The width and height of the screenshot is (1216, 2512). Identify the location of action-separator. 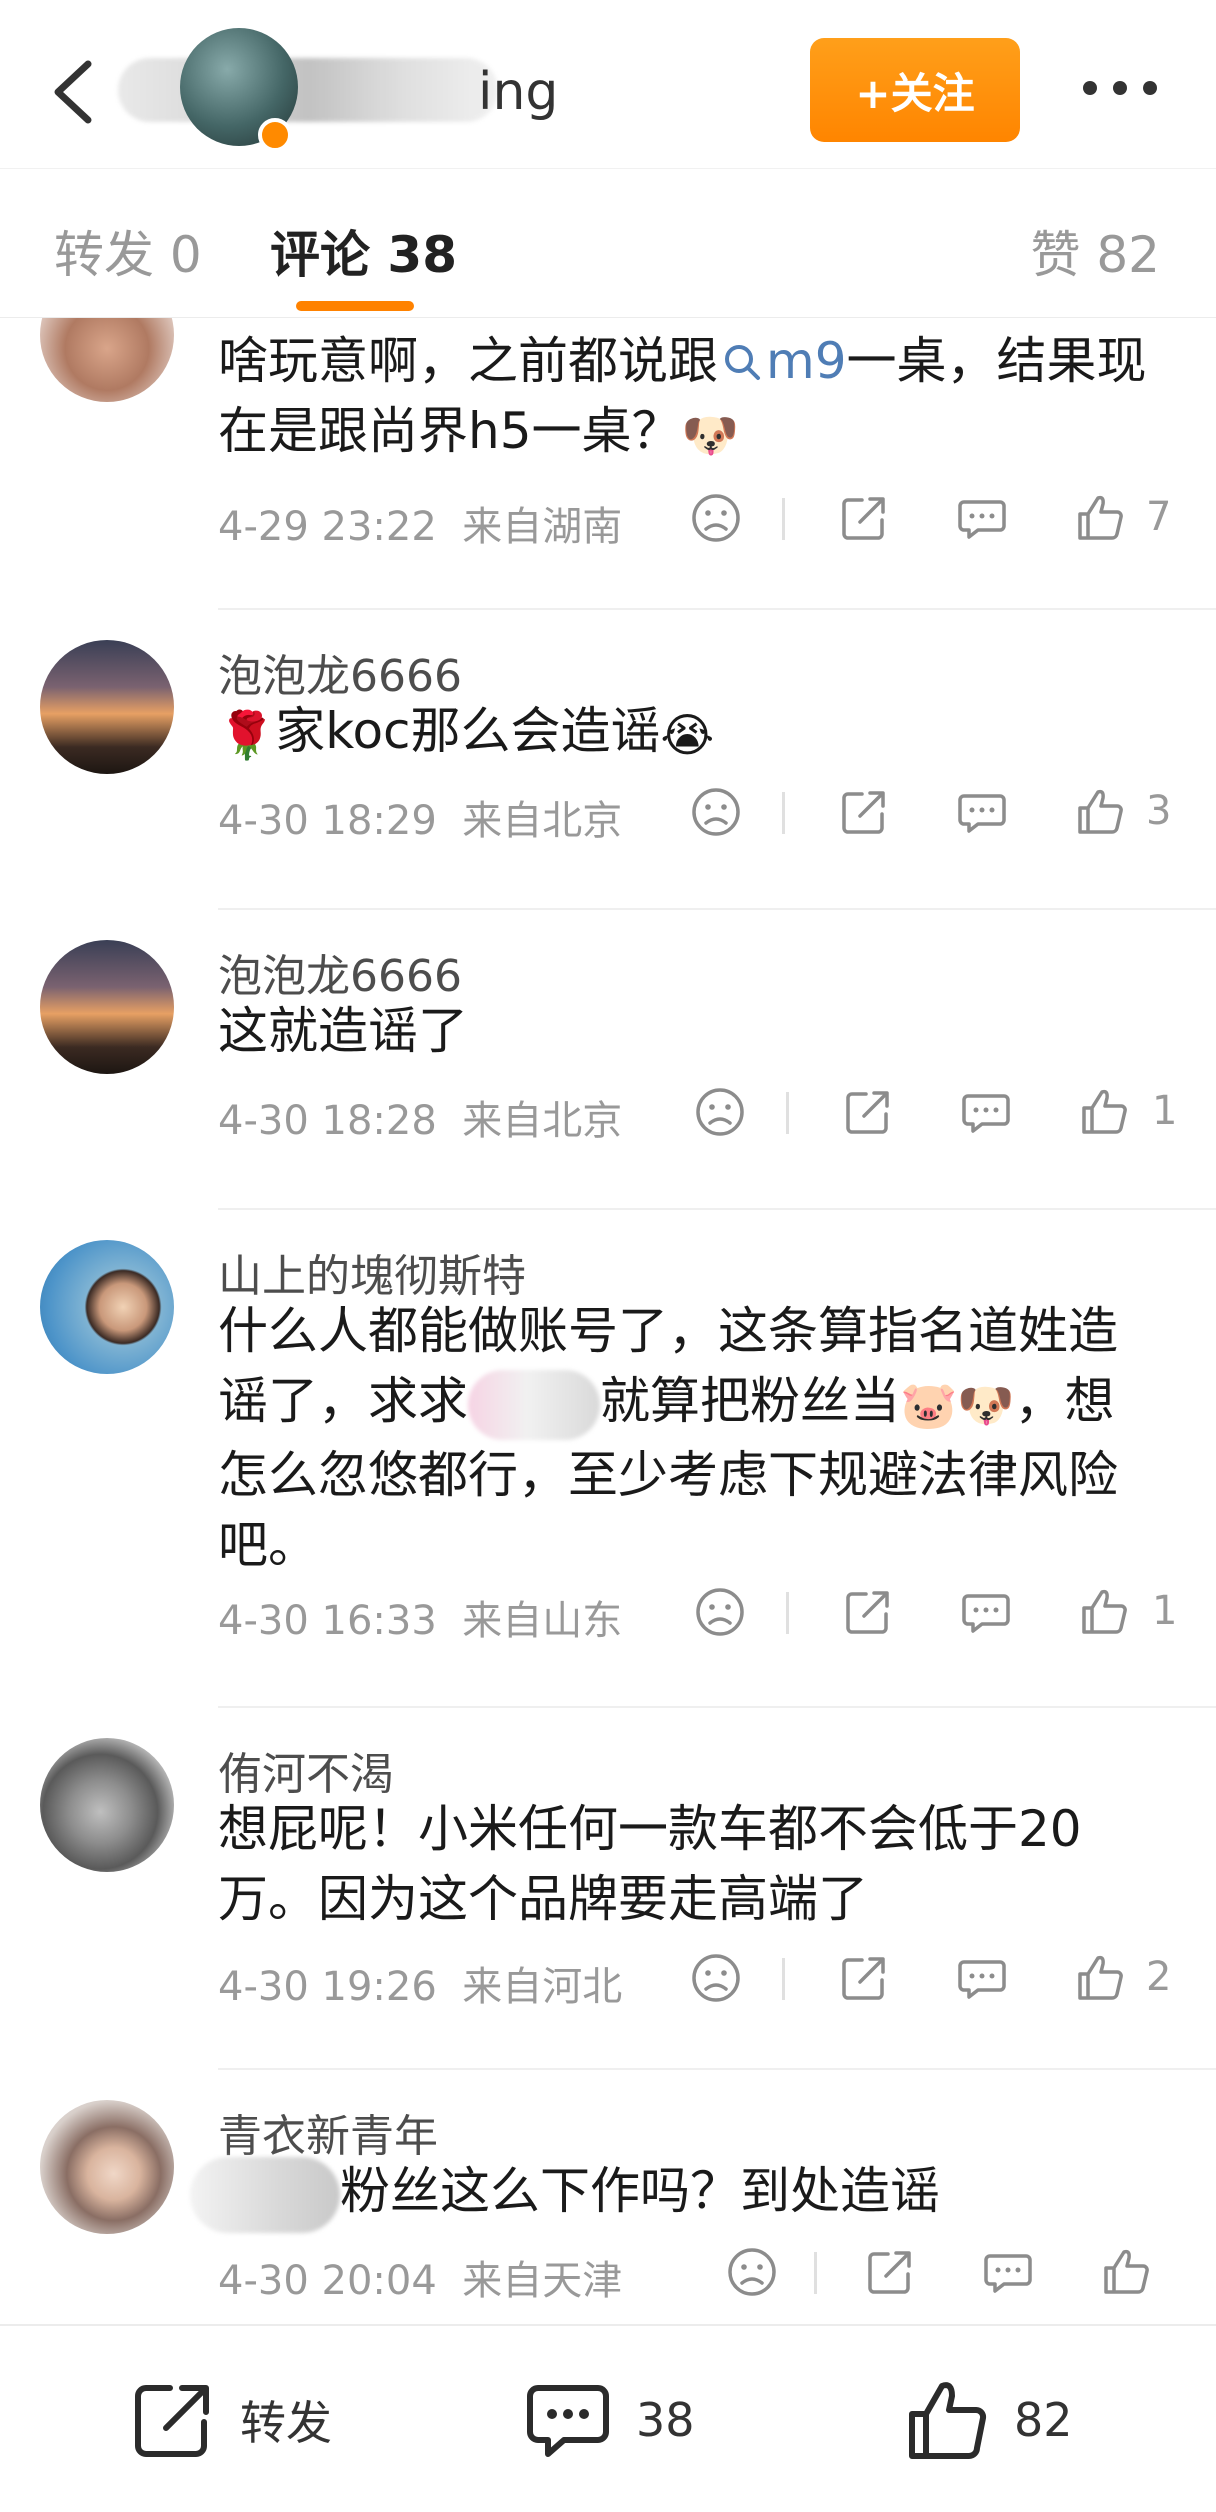
(783, 813).